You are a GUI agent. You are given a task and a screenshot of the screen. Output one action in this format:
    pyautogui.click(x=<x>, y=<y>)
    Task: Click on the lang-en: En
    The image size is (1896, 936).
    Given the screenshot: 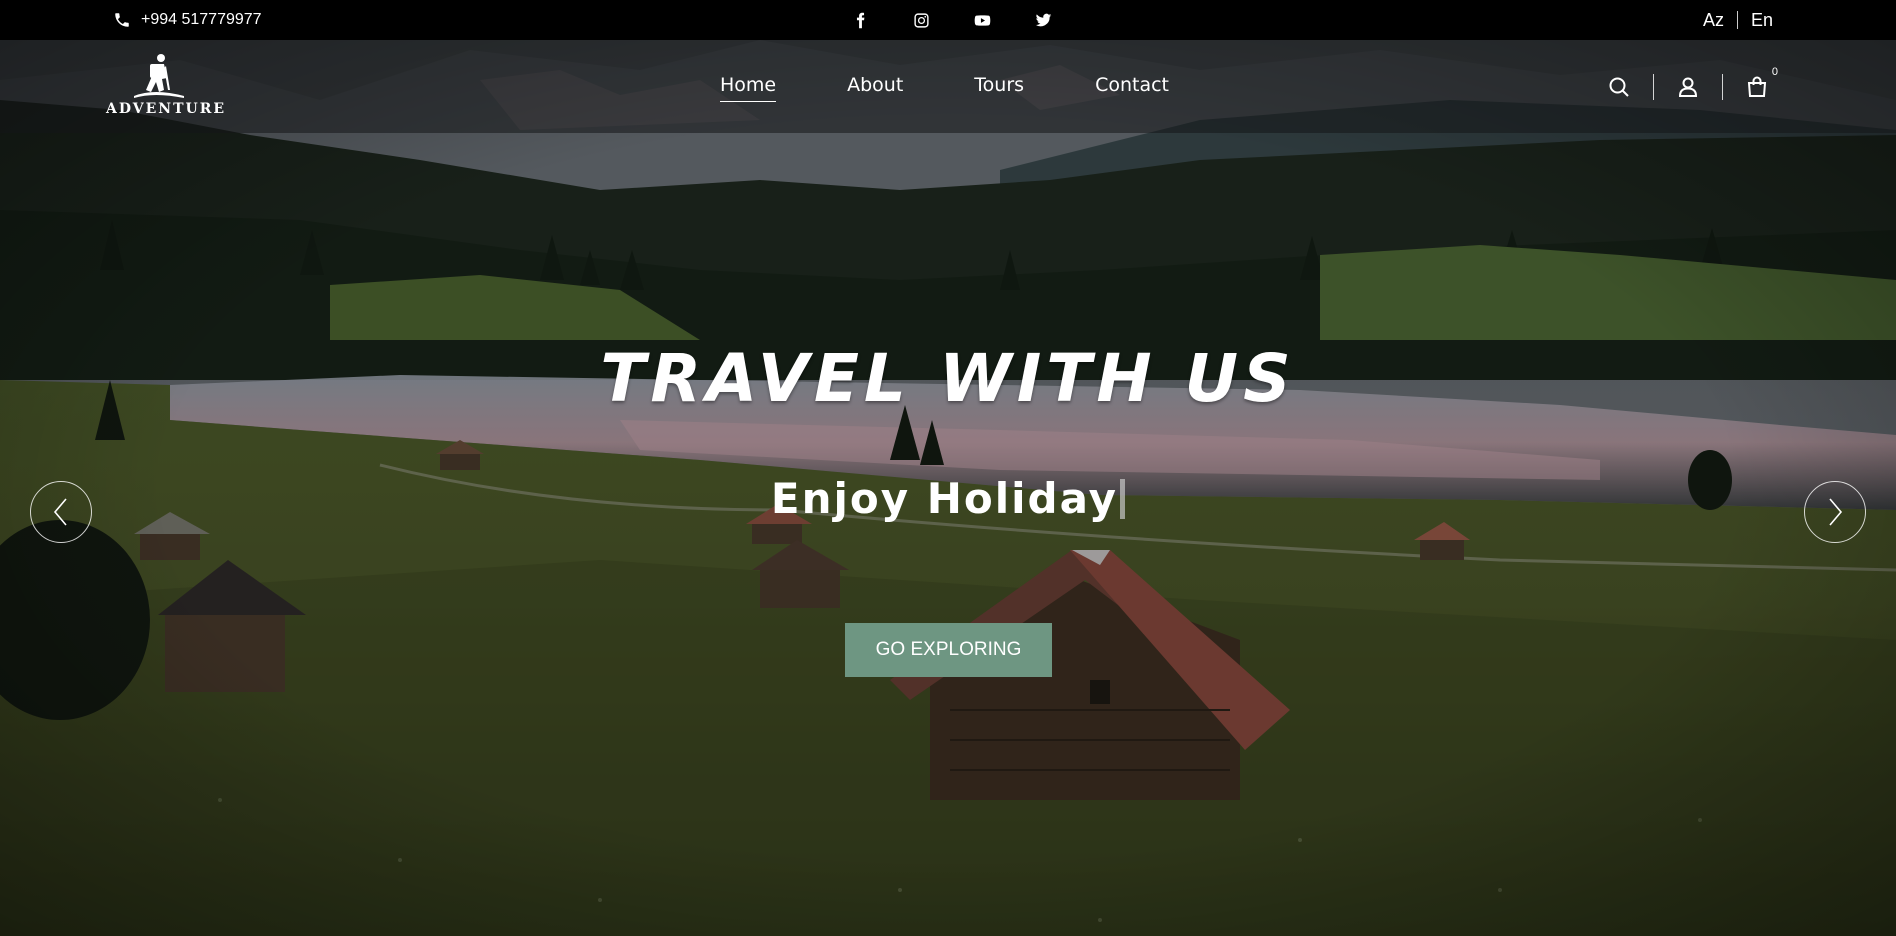 What is the action you would take?
    pyautogui.click(x=1762, y=20)
    